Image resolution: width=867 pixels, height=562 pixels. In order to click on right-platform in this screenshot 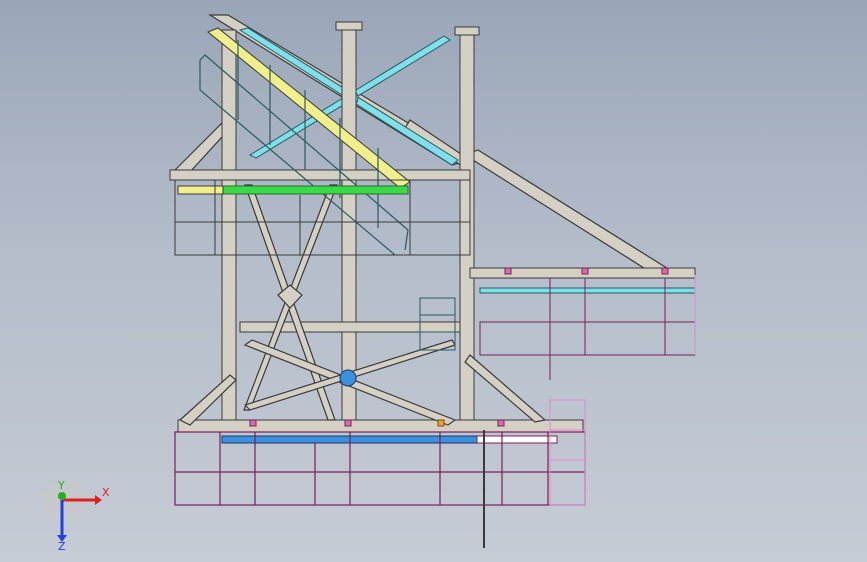, I will do `click(587, 327)`.